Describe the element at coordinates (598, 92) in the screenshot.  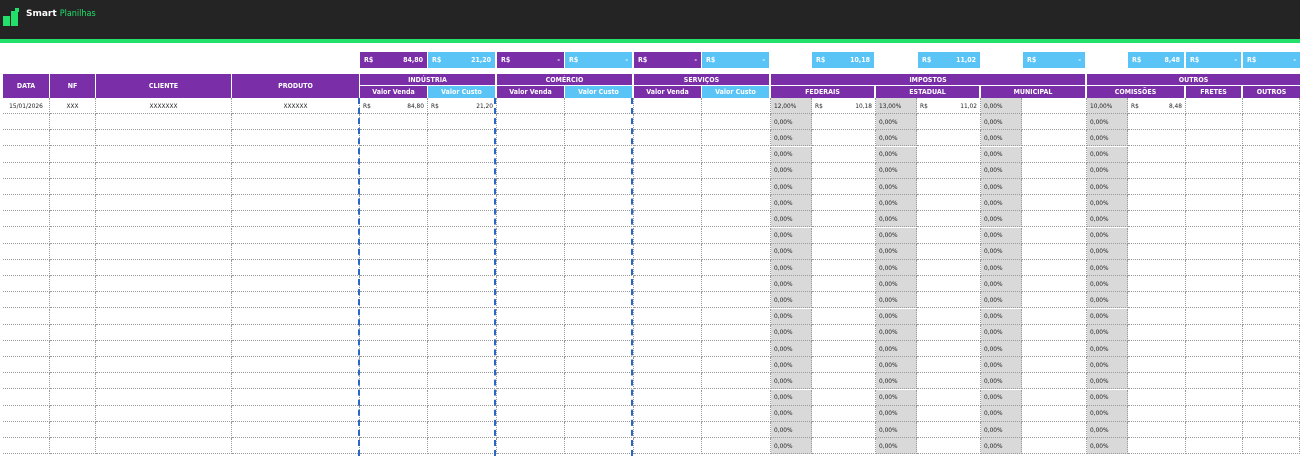
I see `header-comercio-valor-custo: Valor Custo` at that location.